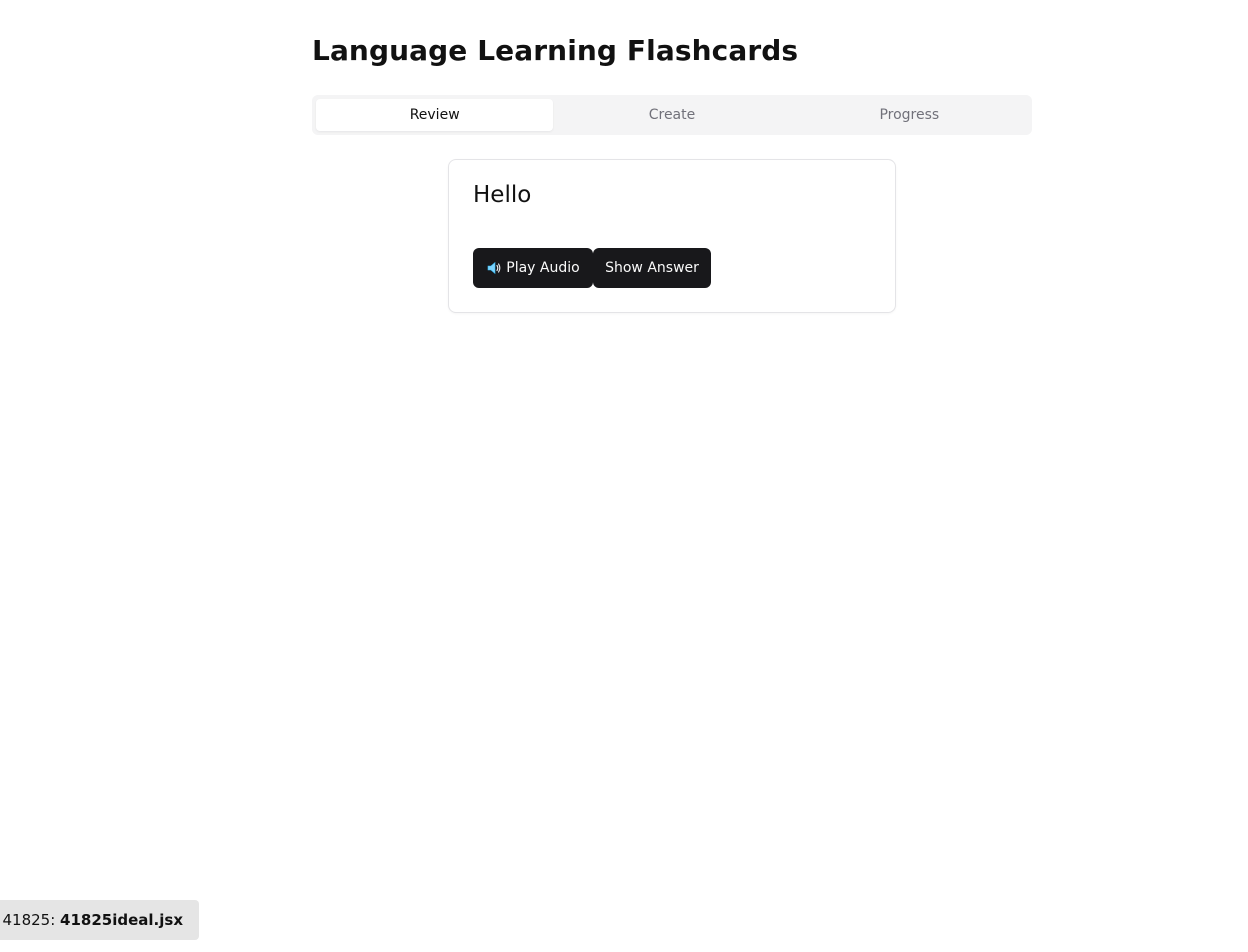 This screenshot has height=952, width=1248. What do you see at coordinates (672, 236) in the screenshot?
I see `flashcard: Hello Play Audio Show Answer` at bounding box center [672, 236].